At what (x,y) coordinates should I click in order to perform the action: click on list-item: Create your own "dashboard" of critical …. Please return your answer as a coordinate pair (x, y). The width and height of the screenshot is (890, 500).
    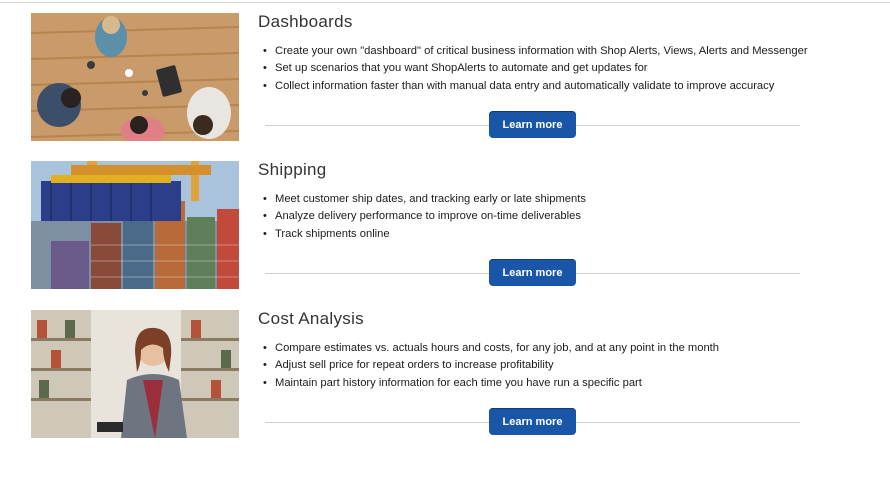
    Looking at the image, I should click on (535, 52).